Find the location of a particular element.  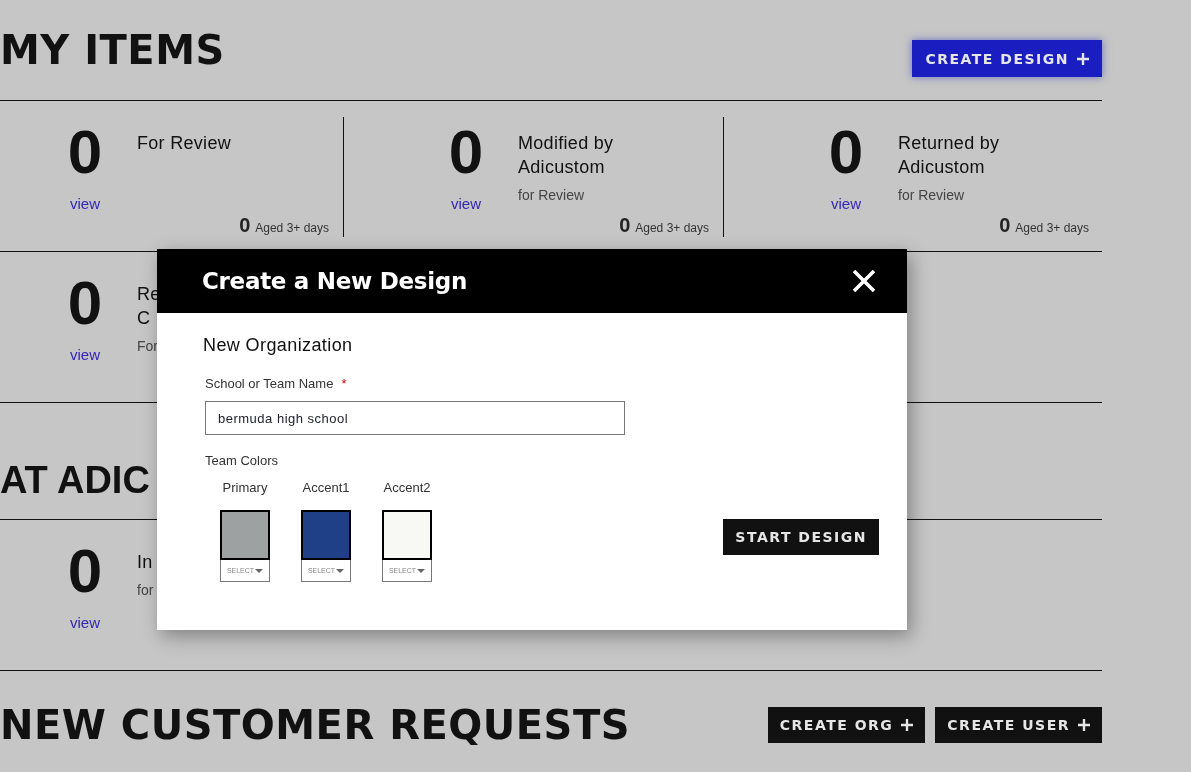

create-org-button: CREATE ORG is located at coordinates (846, 725).